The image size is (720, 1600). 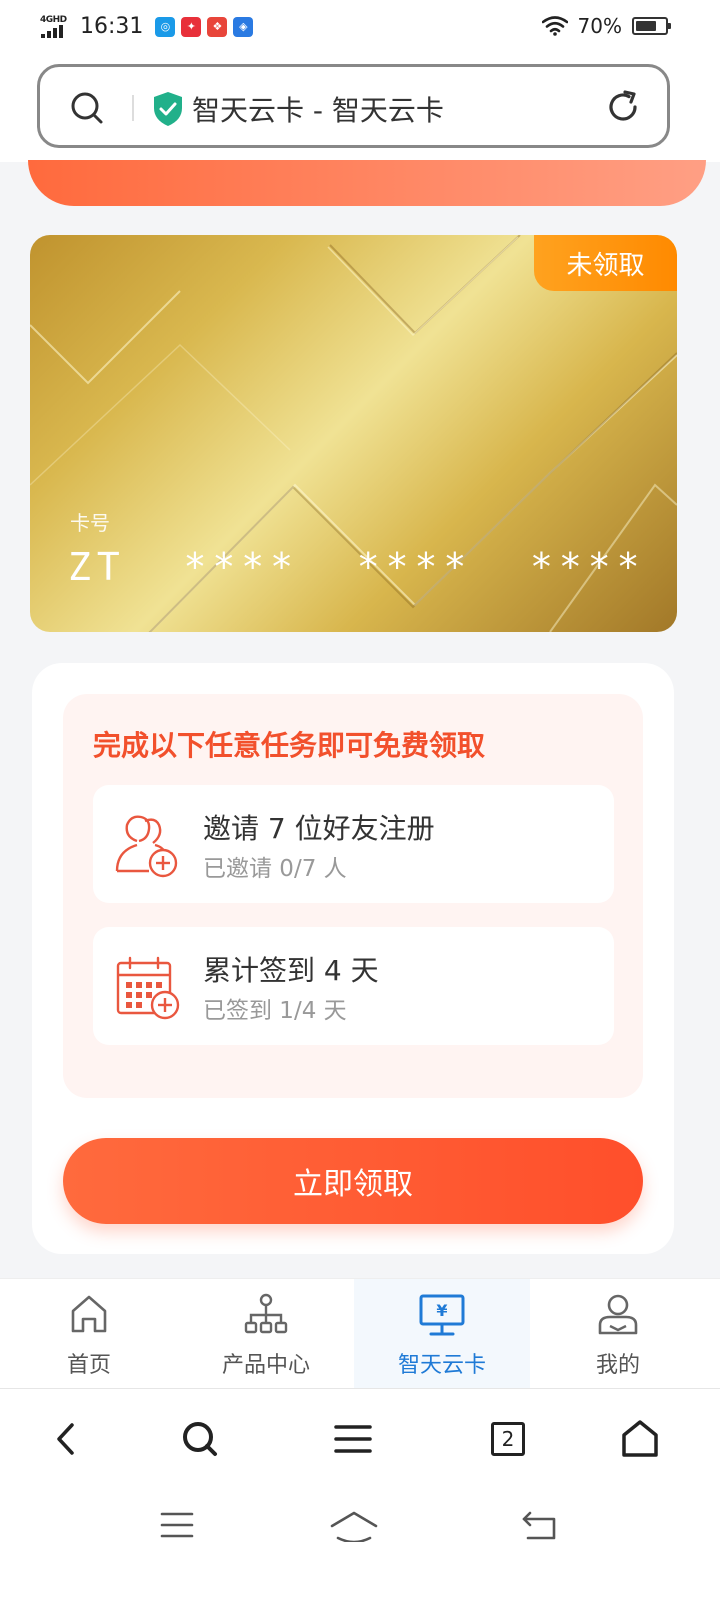 I want to click on card-number: ZT **** **** ****, so click(x=357, y=567).